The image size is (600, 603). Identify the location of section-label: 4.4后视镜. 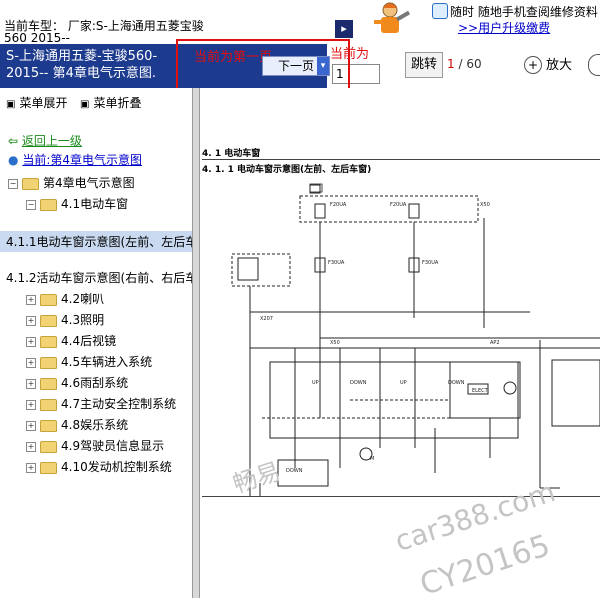
(89, 341).